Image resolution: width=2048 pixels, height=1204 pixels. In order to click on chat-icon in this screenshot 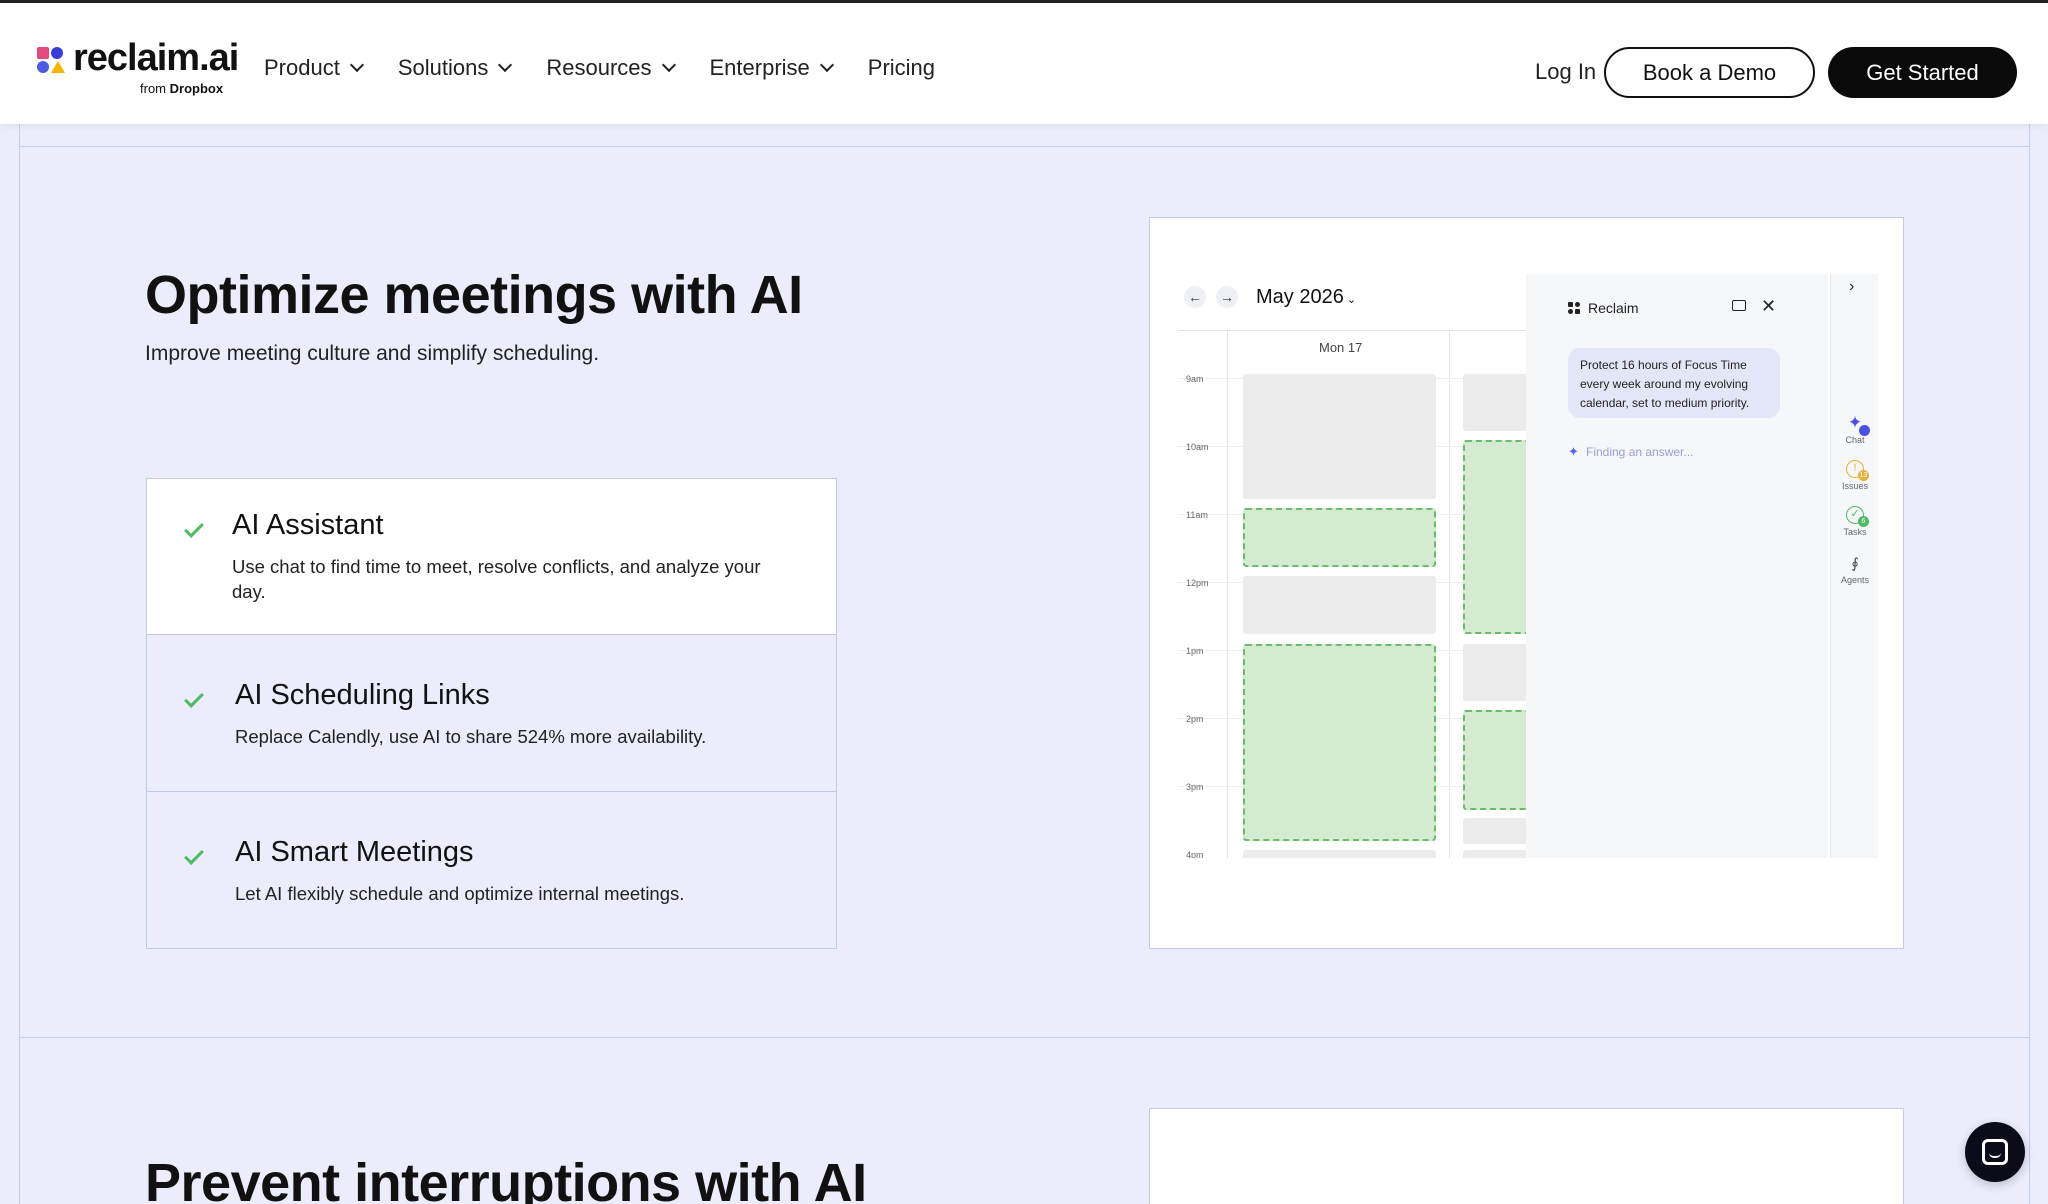, I will do `click(1995, 1152)`.